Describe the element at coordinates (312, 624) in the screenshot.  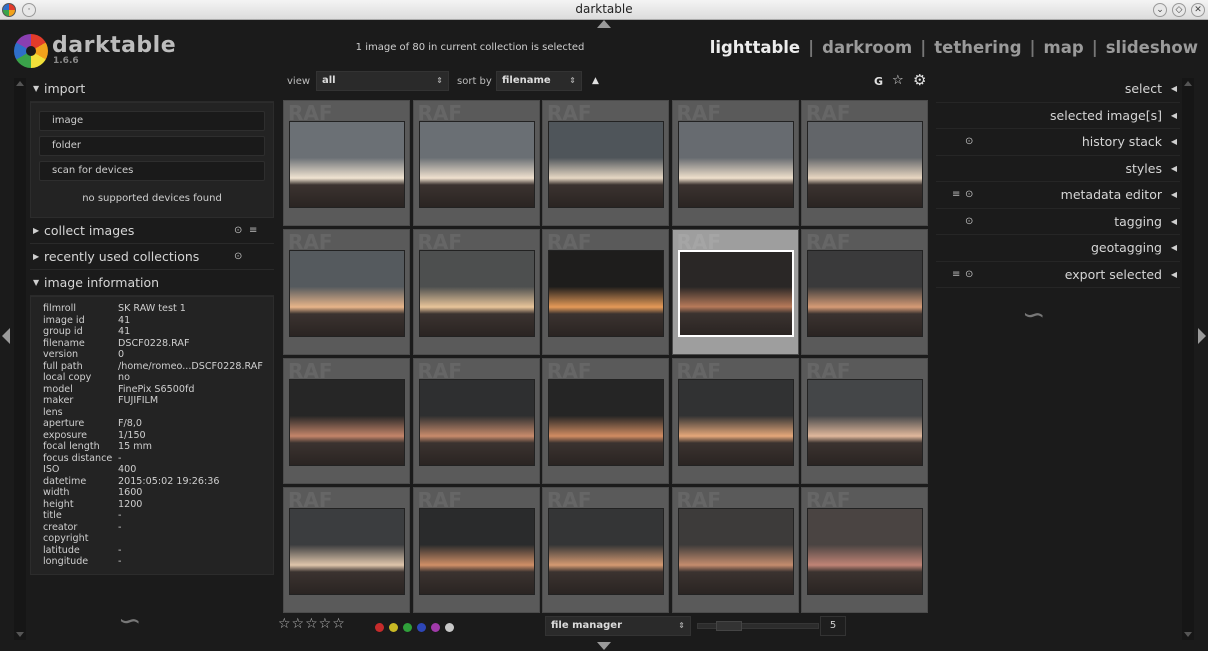
I see `star-rating-filter: ☆☆☆☆☆` at that location.